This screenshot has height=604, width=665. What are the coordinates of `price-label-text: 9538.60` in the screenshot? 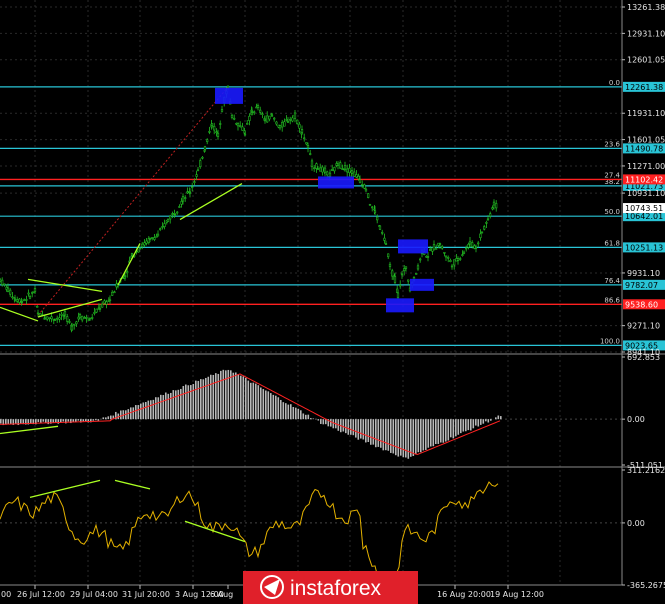 It's located at (641, 304).